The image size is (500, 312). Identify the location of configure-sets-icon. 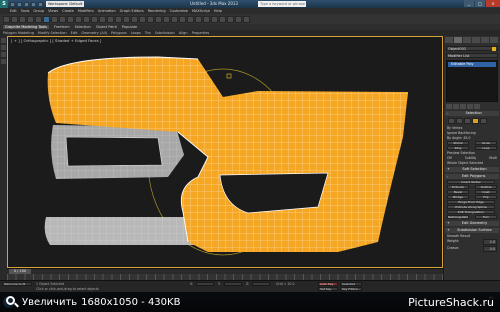
(477, 106).